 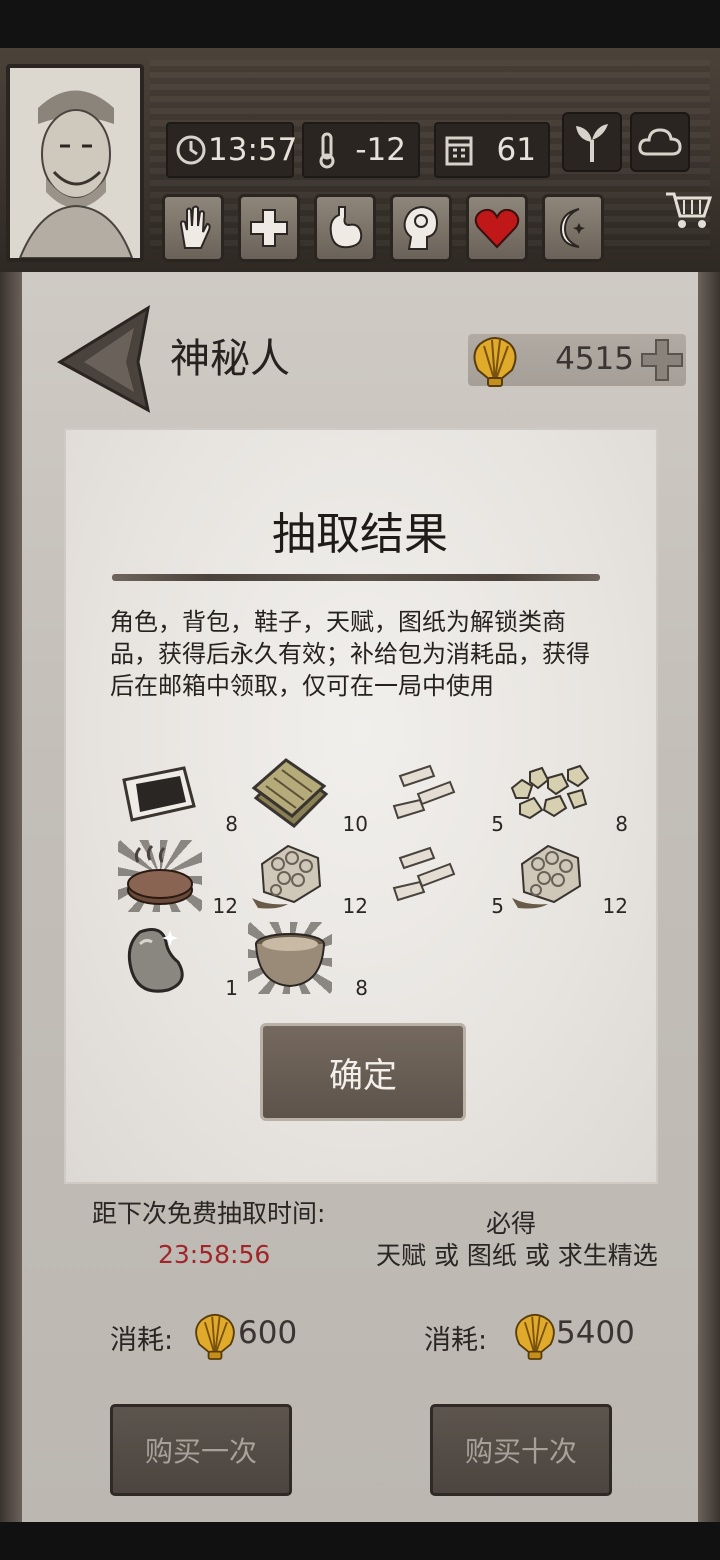 I want to click on moon-icon, so click(x=572, y=228).